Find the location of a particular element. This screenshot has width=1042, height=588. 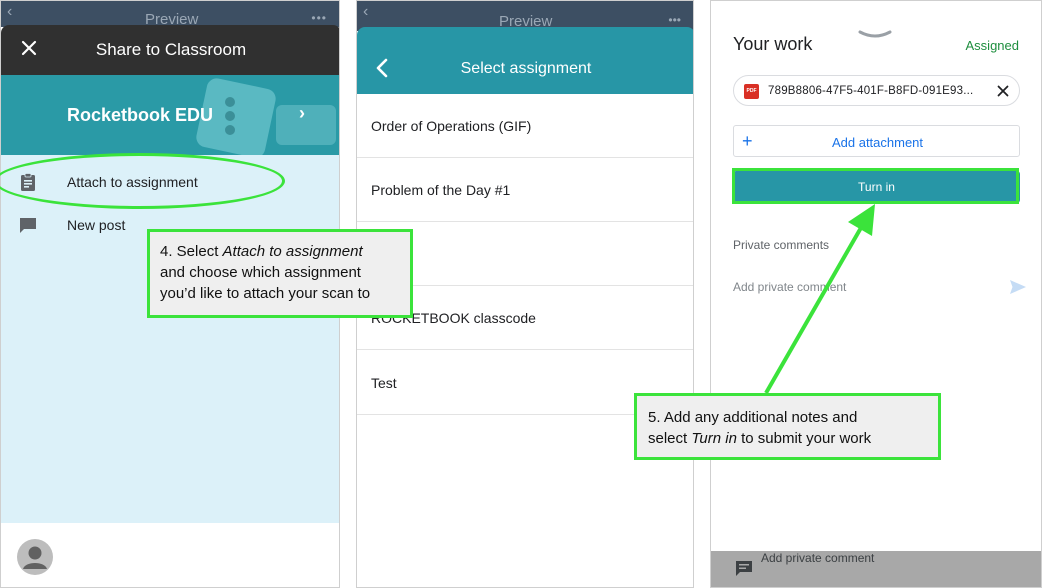

bottom-comment-label: Add private comment is located at coordinates (818, 558).